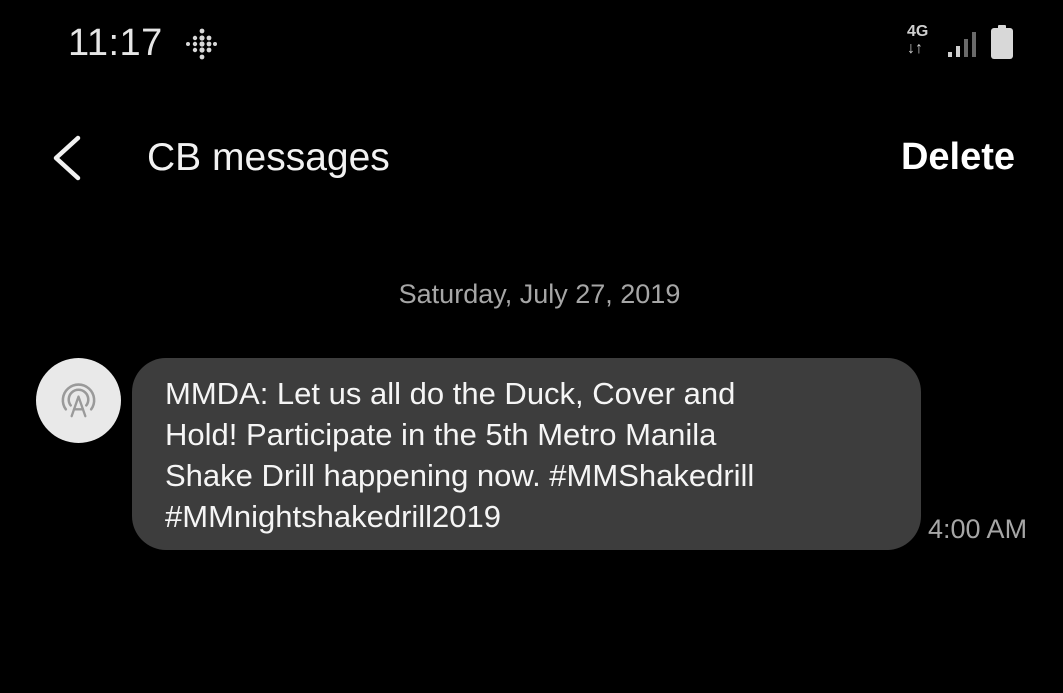  I want to click on sender-avatar, so click(78, 400).